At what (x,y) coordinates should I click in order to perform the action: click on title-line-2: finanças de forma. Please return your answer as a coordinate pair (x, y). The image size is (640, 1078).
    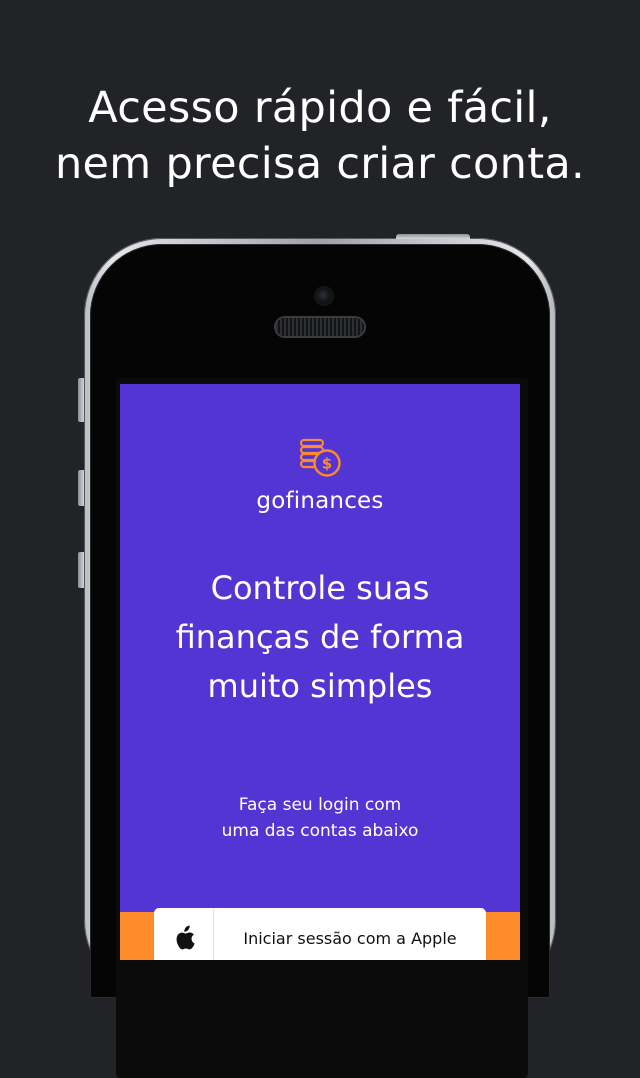
    Looking at the image, I should click on (320, 637).